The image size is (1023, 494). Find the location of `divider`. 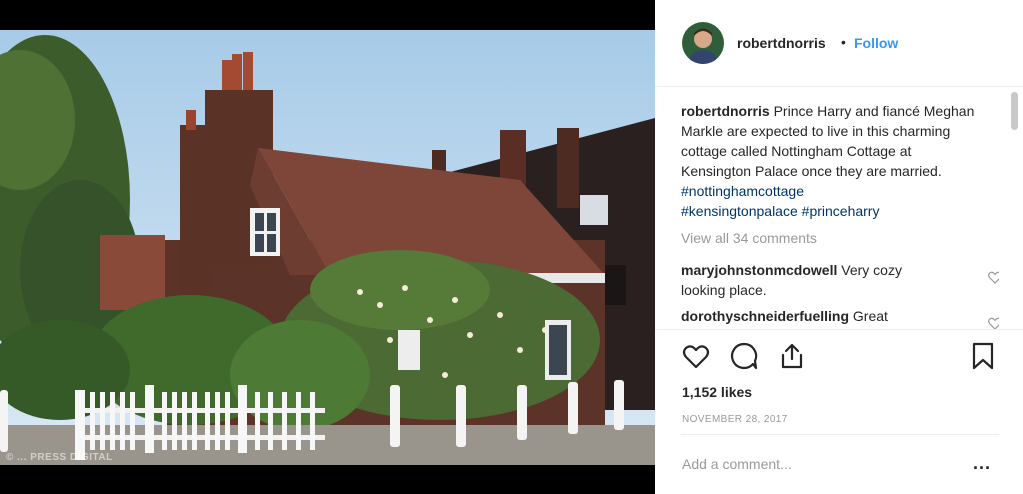

divider is located at coordinates (840, 434).